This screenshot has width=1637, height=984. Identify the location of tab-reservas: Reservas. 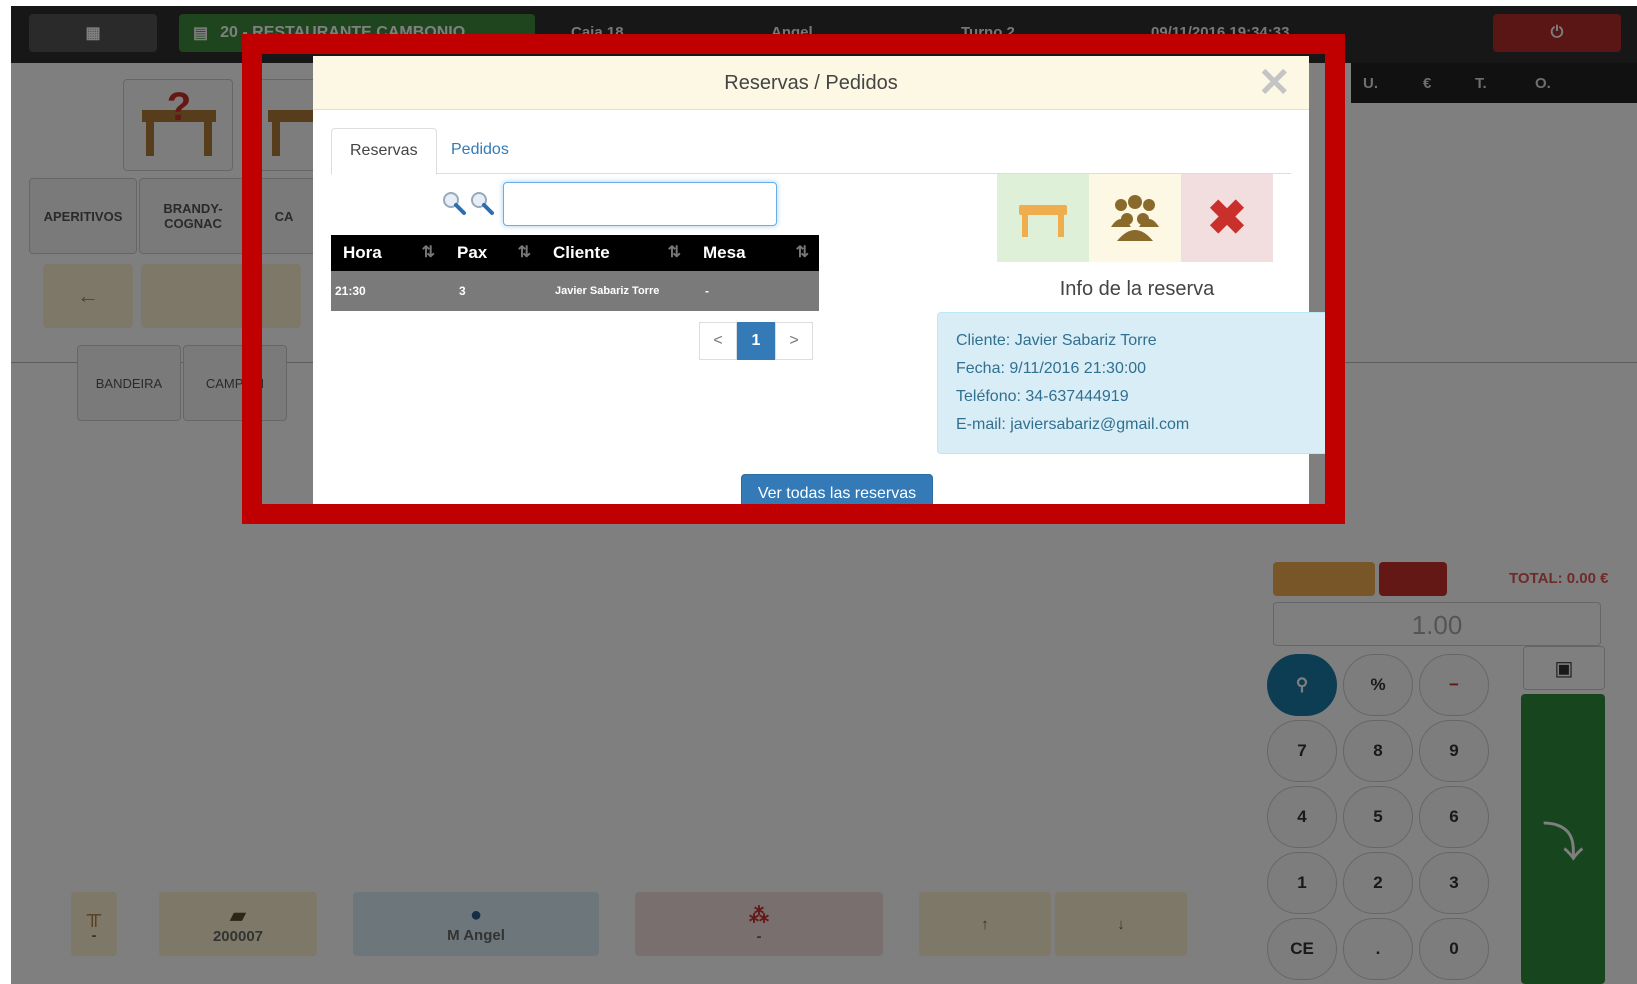
(384, 151).